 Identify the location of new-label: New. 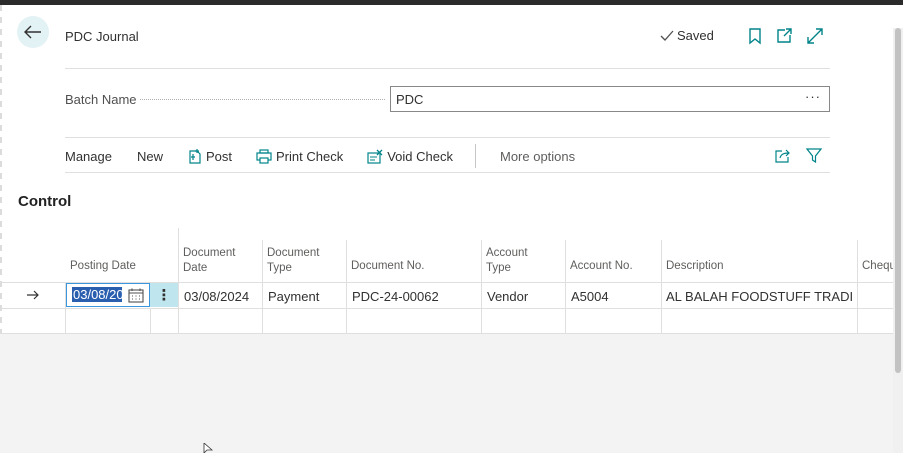
(149, 156).